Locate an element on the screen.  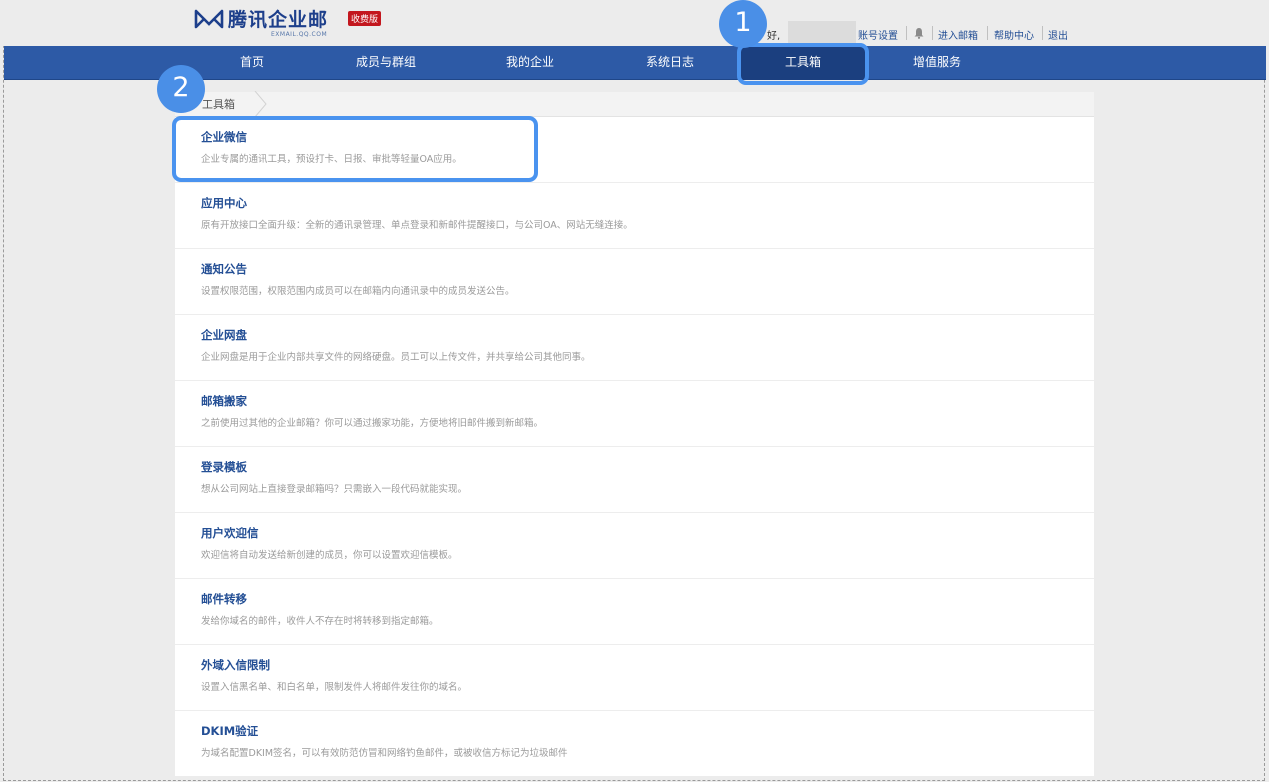
tool-description: 设置入信黑名单、和白名单，限制发件人将邮件发往你的域名。 is located at coordinates (334, 687).